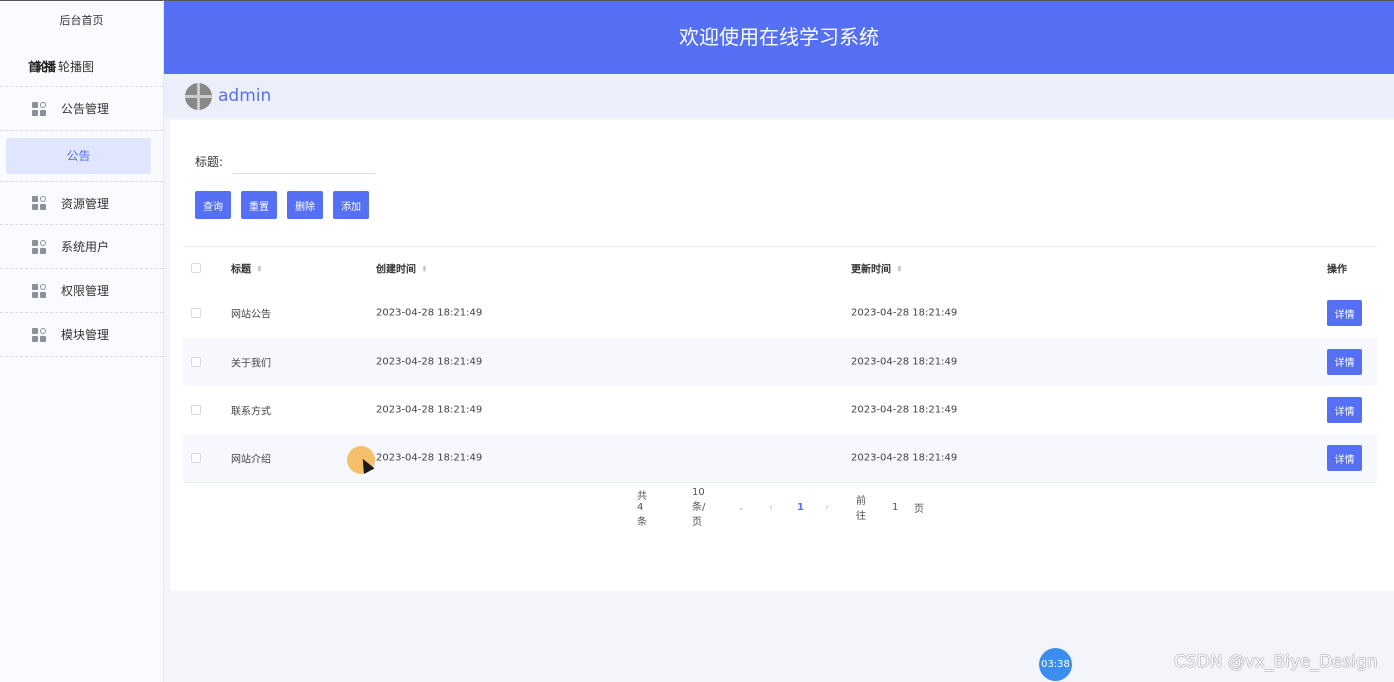 The height and width of the screenshot is (682, 1394). What do you see at coordinates (85, 109) in the screenshot?
I see `sidebar-item-label: 公告管理` at bounding box center [85, 109].